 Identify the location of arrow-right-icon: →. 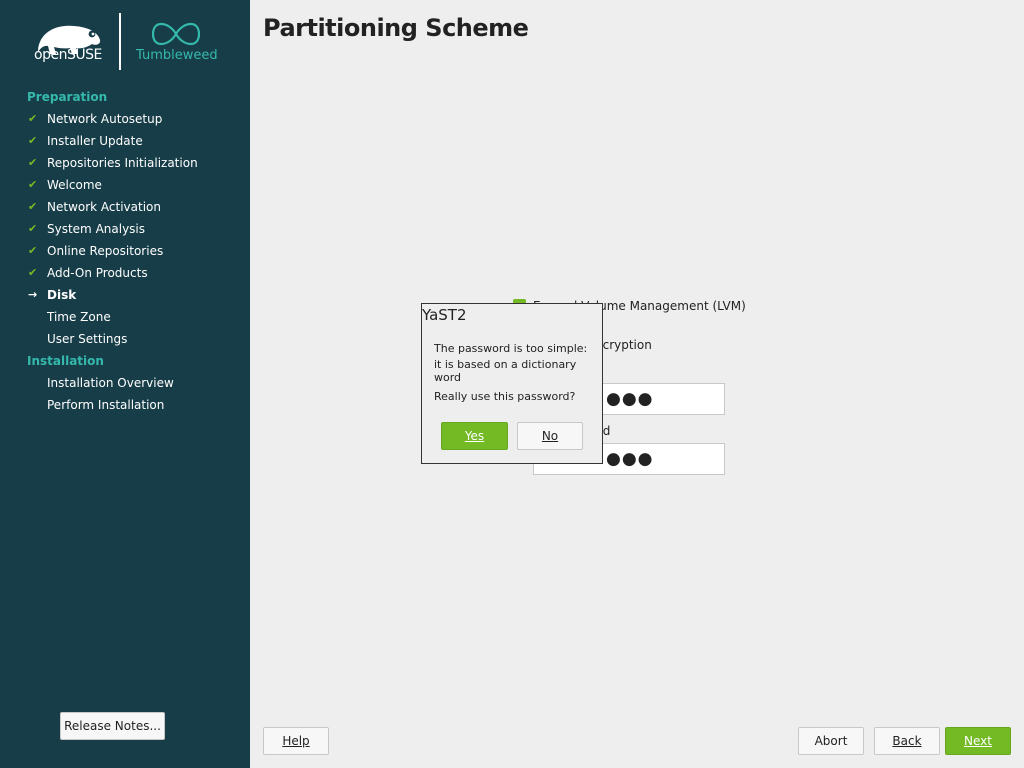
(33, 294).